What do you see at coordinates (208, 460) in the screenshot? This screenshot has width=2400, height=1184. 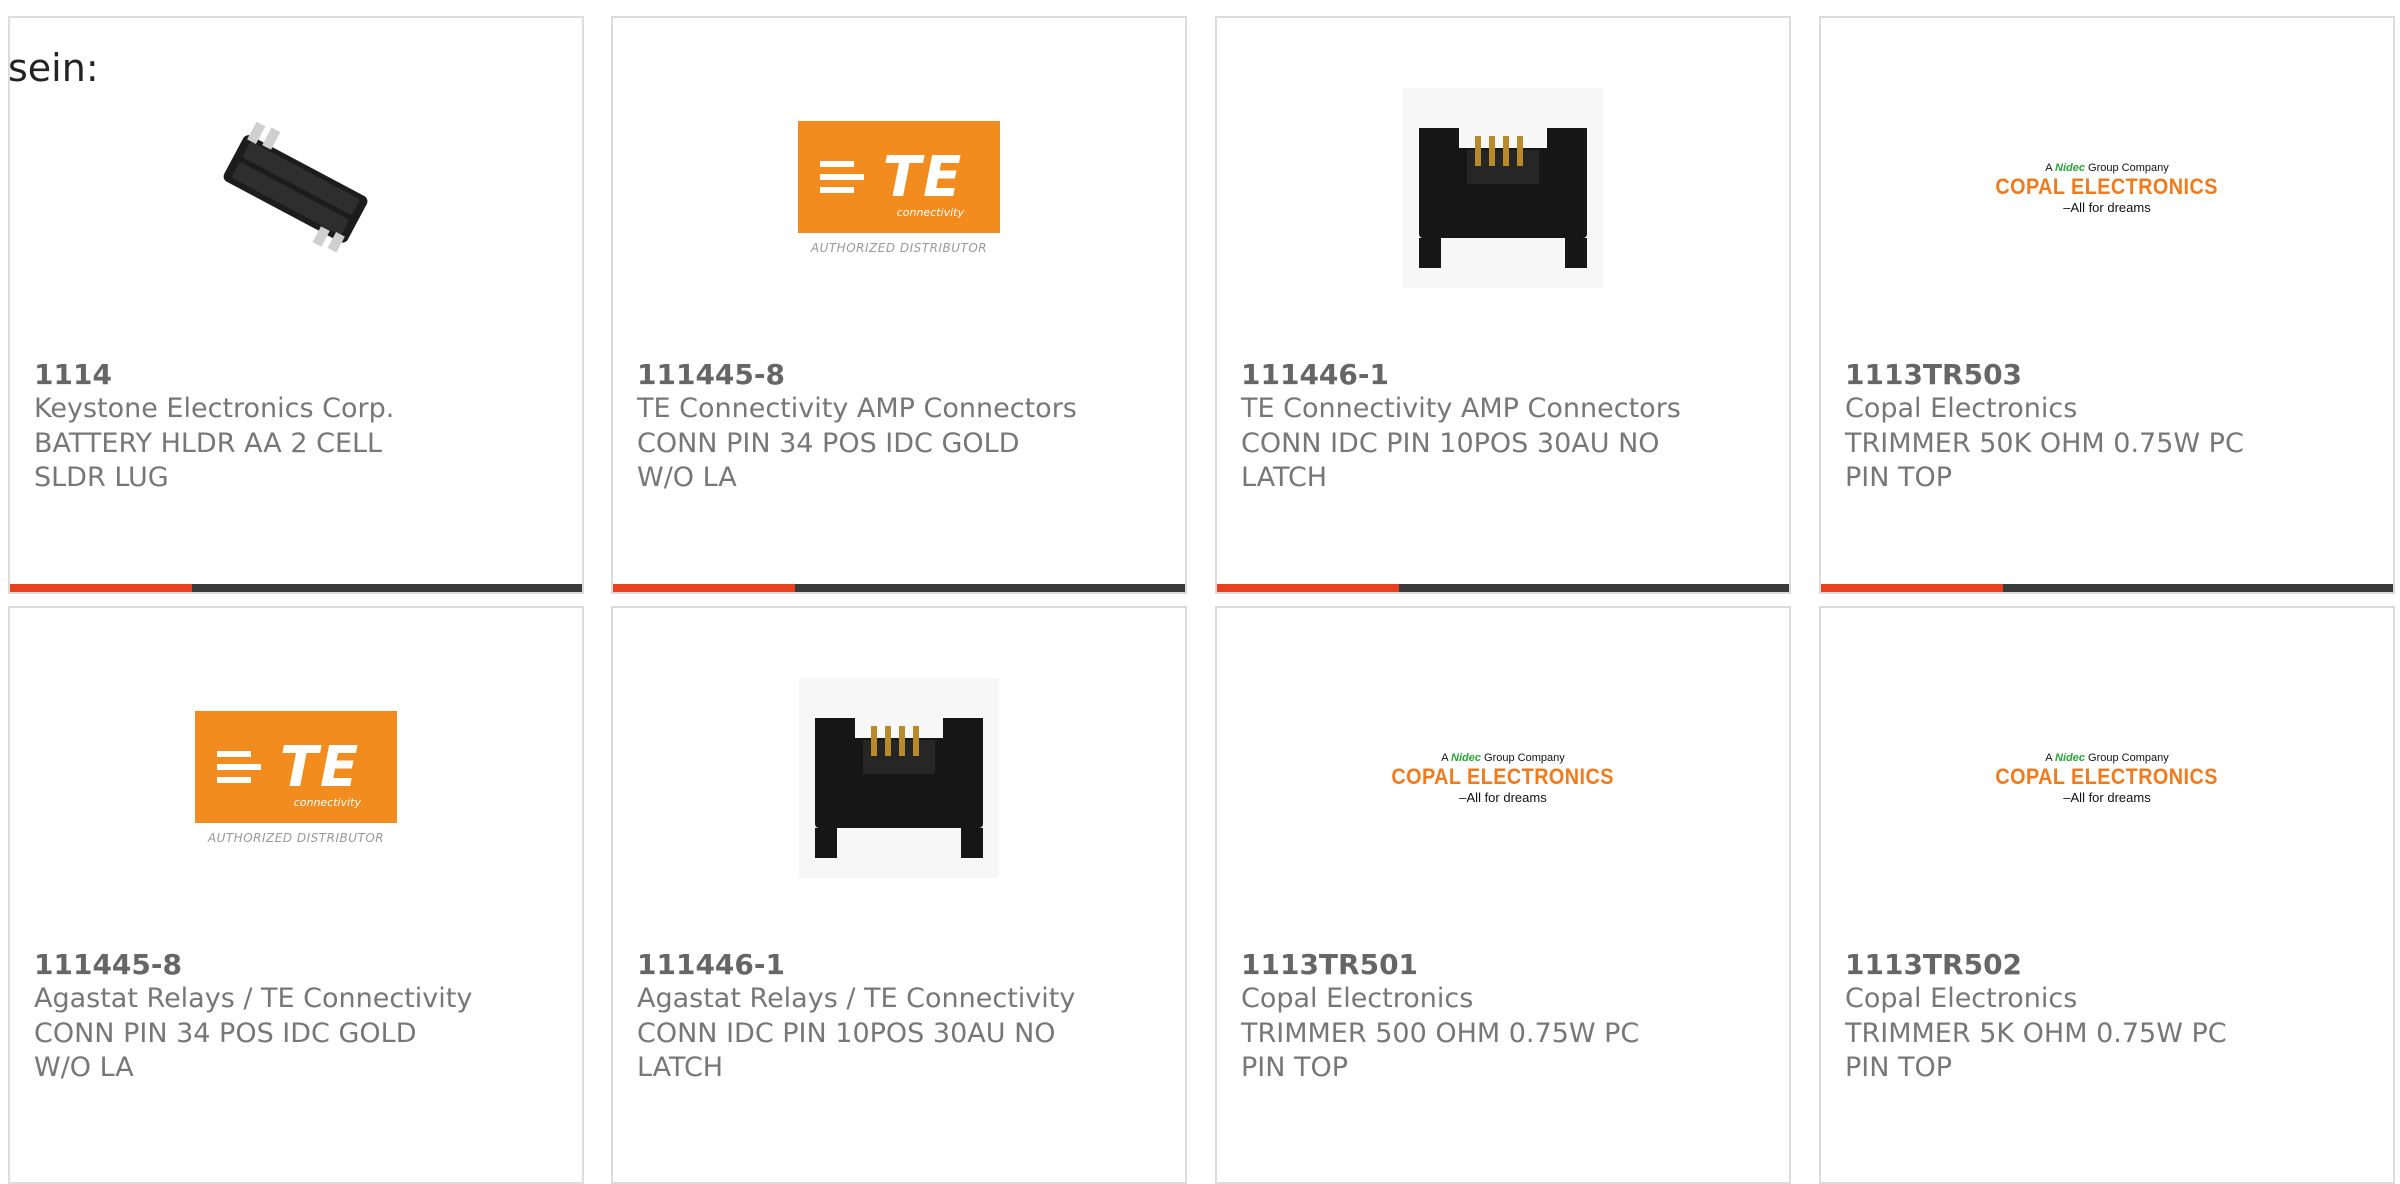 I see `description: BATTERY HLDR AA 2 CELL SLDR LUG` at bounding box center [208, 460].